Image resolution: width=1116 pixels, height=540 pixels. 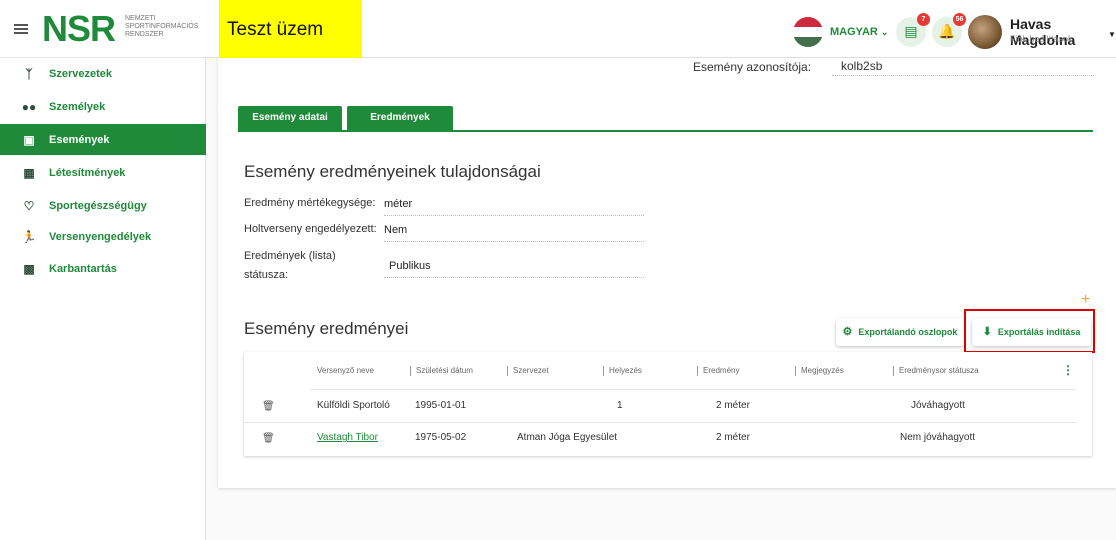 I want to click on tab-results: Eredmények, so click(x=400, y=118).